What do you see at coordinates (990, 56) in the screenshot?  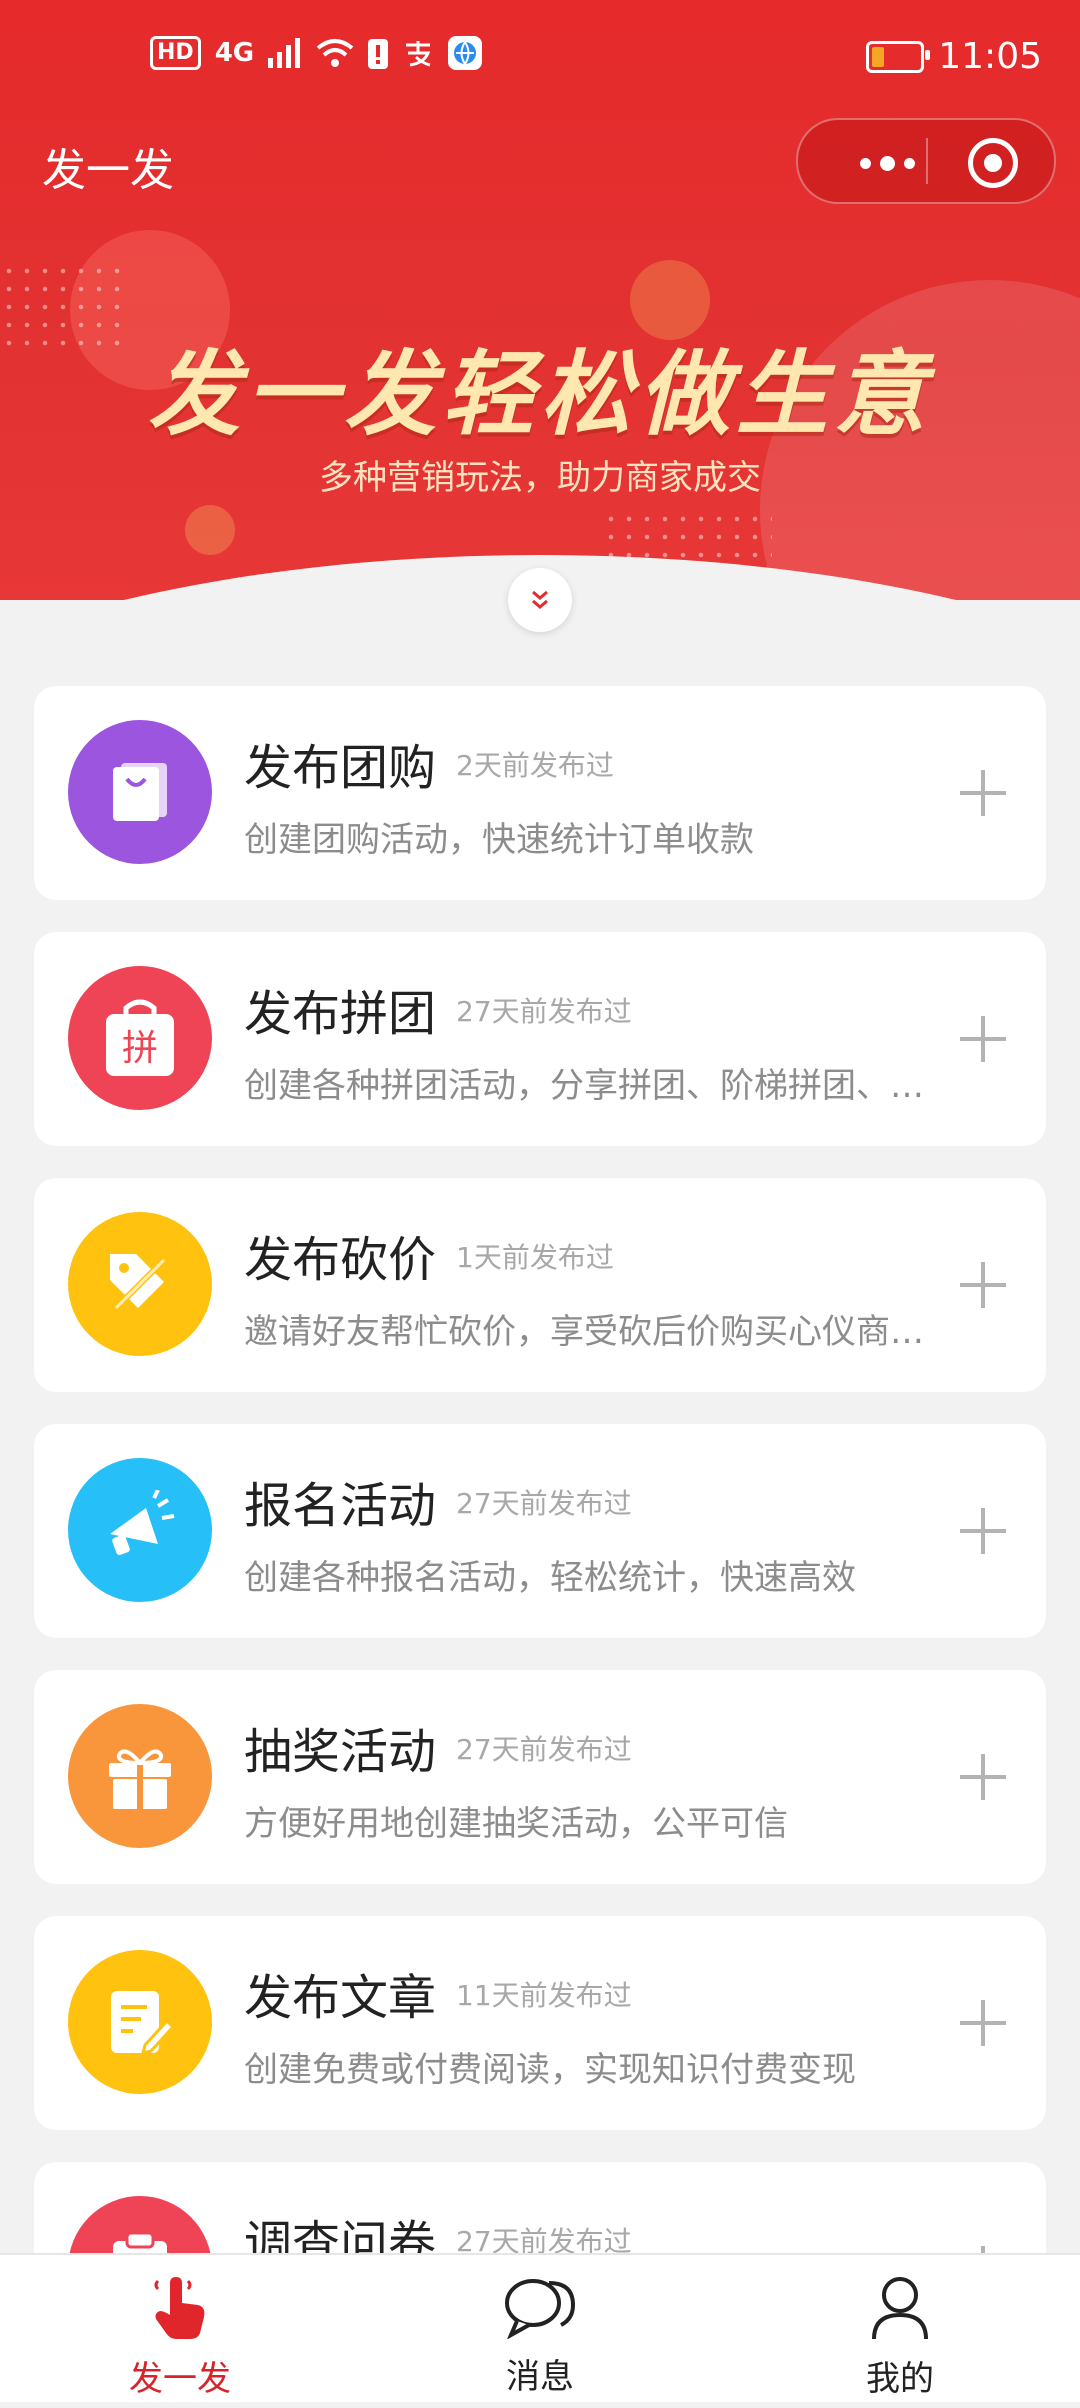 I see `clock: 11:05` at bounding box center [990, 56].